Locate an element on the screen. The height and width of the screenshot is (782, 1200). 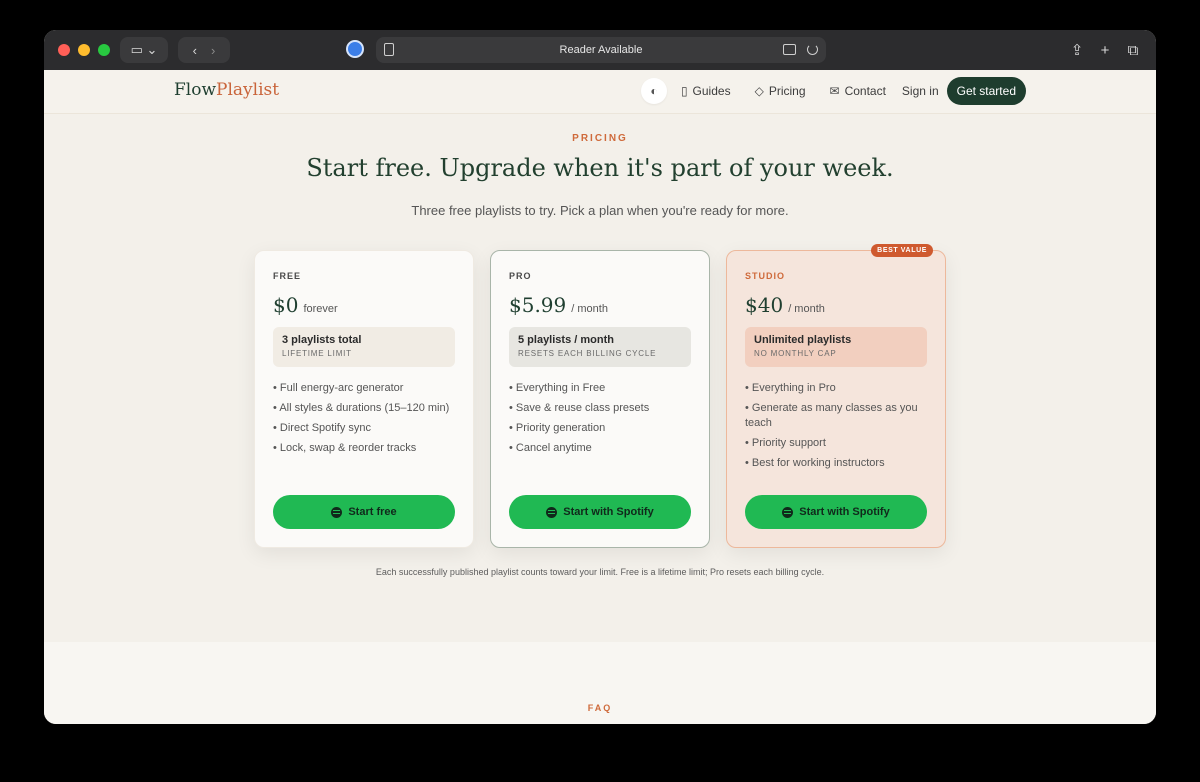
start-free-button: Start free is located at coordinates (364, 512).